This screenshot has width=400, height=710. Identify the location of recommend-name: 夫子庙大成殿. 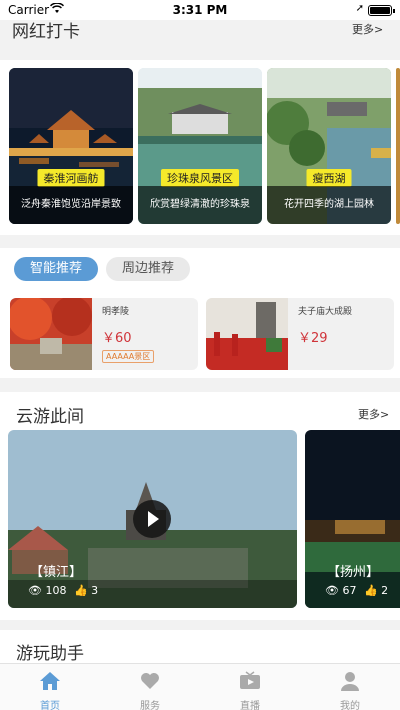
(325, 312).